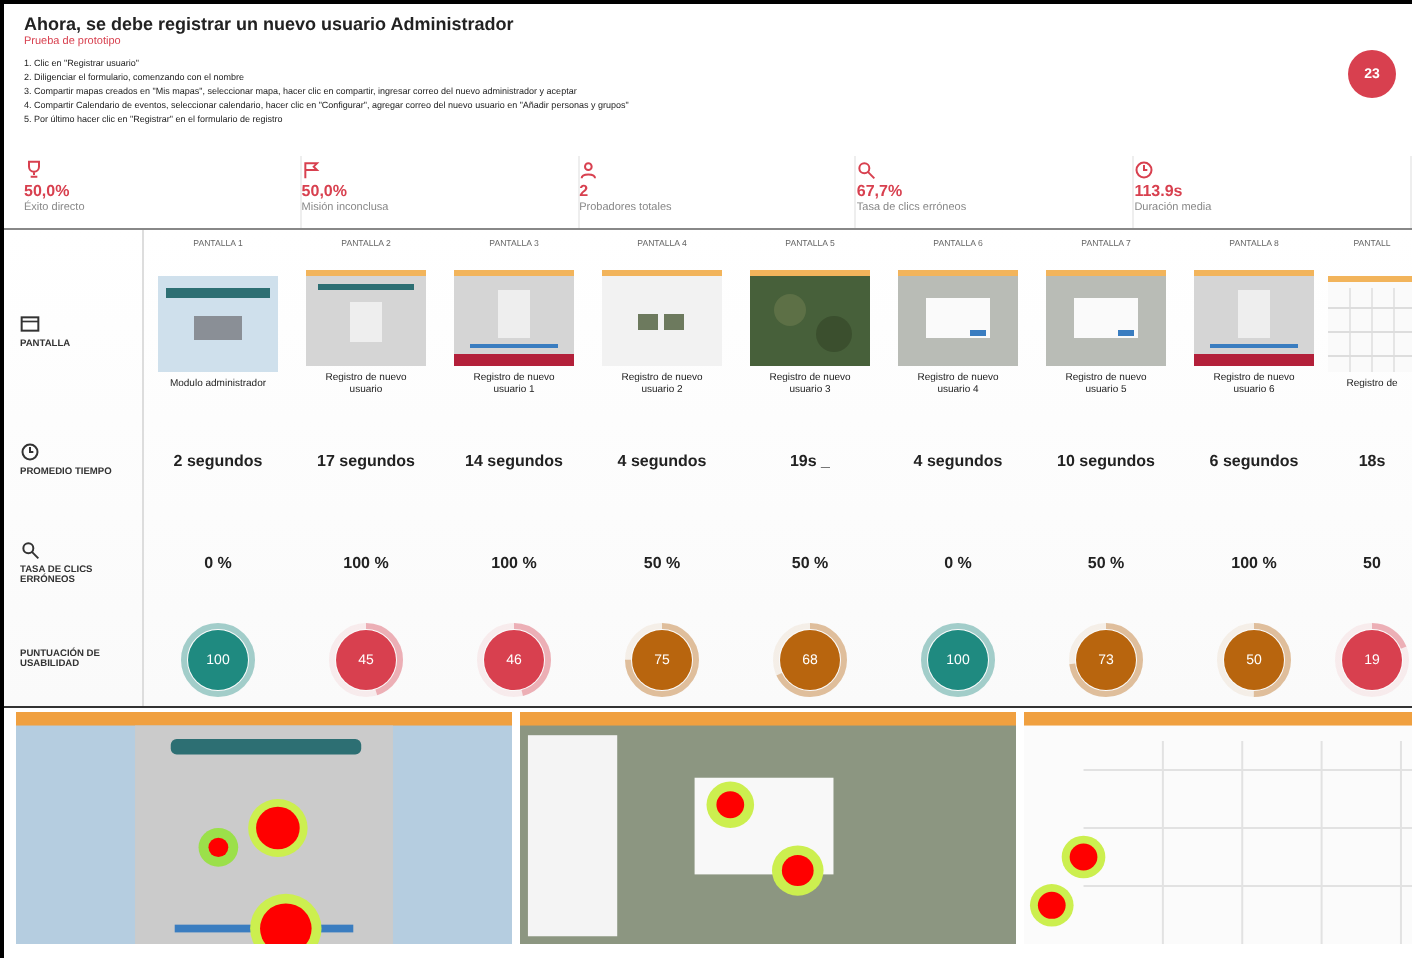 This screenshot has height=958, width=1416. I want to click on metric-value: 2, so click(585, 191).